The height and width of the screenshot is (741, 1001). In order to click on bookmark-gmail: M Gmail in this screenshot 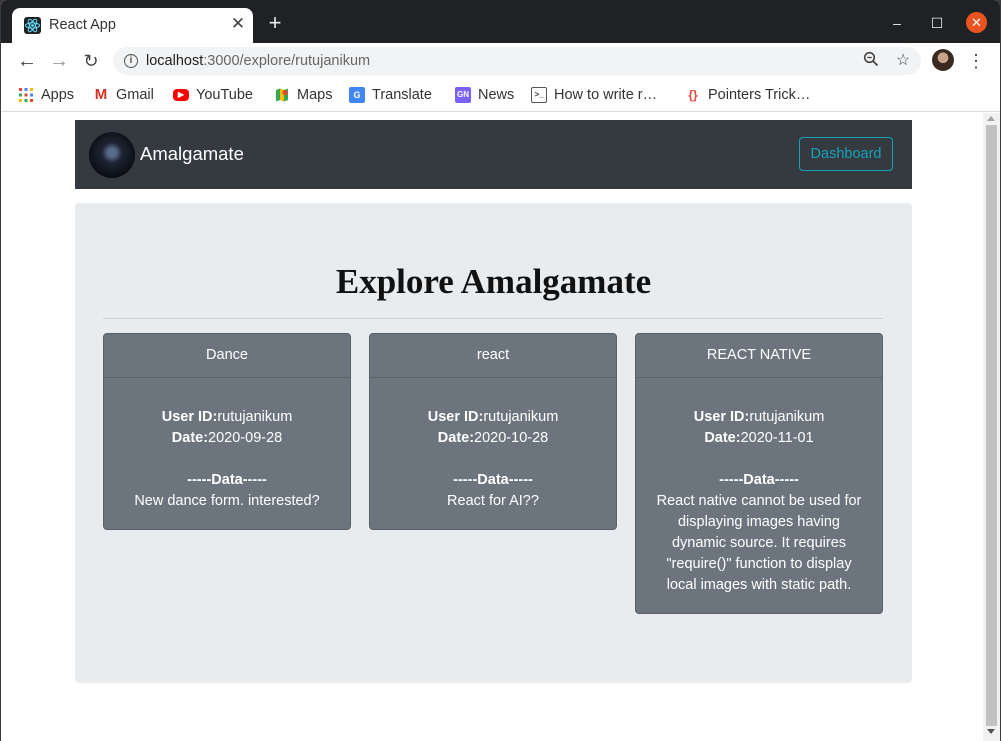, I will do `click(123, 95)`.